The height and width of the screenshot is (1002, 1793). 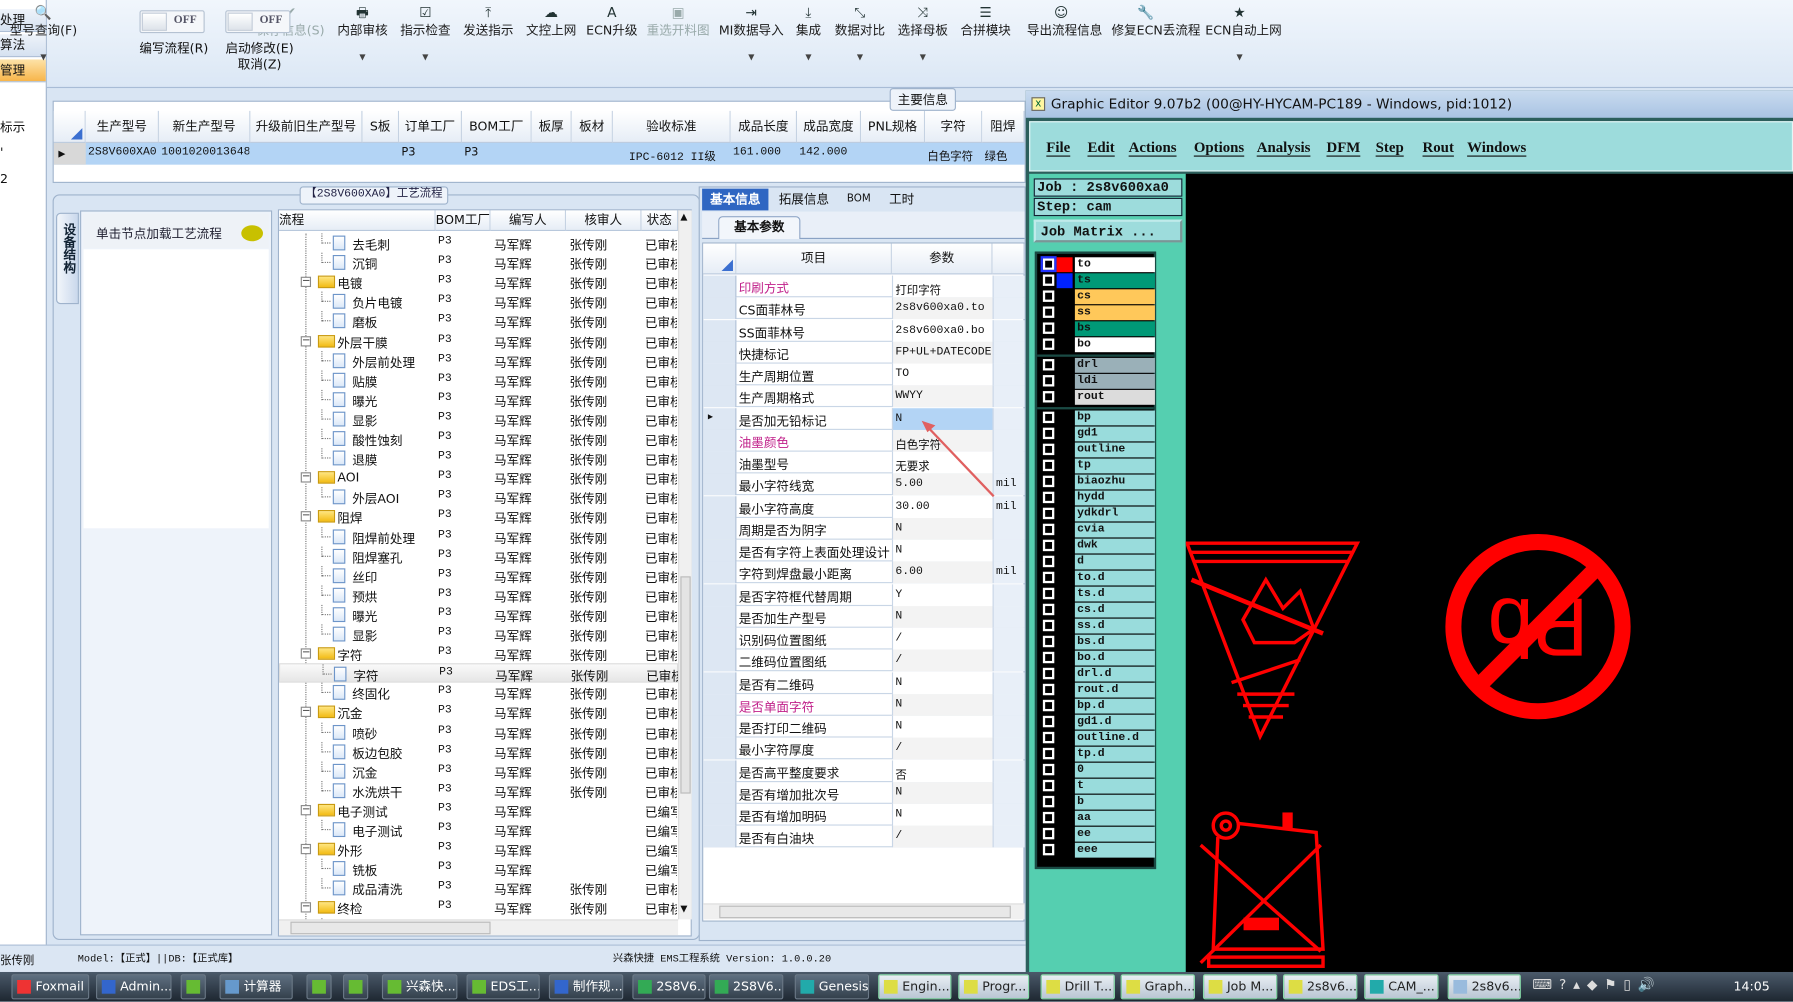 What do you see at coordinates (1114, 482) in the screenshot?
I see `layer-name: biaozhu` at bounding box center [1114, 482].